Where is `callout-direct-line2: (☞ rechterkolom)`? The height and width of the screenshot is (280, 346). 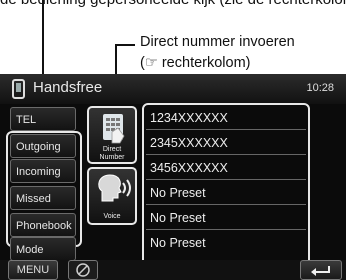
callout-direct-line2: (☞ rechterkolom) is located at coordinates (195, 63).